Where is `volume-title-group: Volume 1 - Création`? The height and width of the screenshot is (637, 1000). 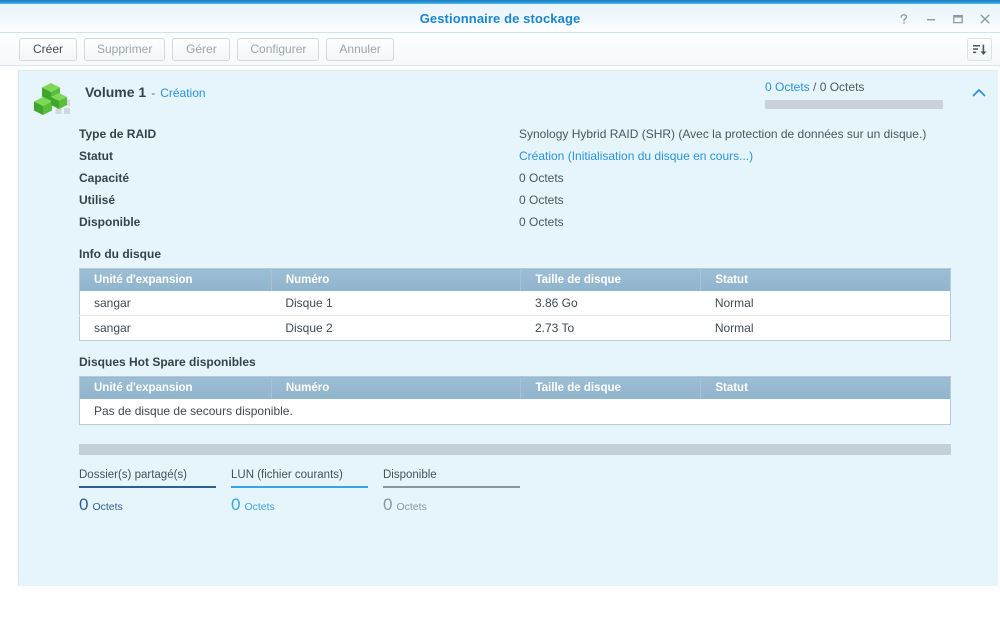 volume-title-group: Volume 1 - Création is located at coordinates (145, 92).